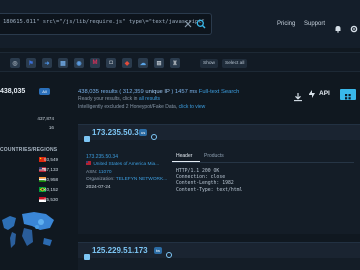 Image resolution: width=360 pixels, height=270 pixels. Describe the element at coordinates (201, 24) in the screenshot. I see `search-icon` at that location.